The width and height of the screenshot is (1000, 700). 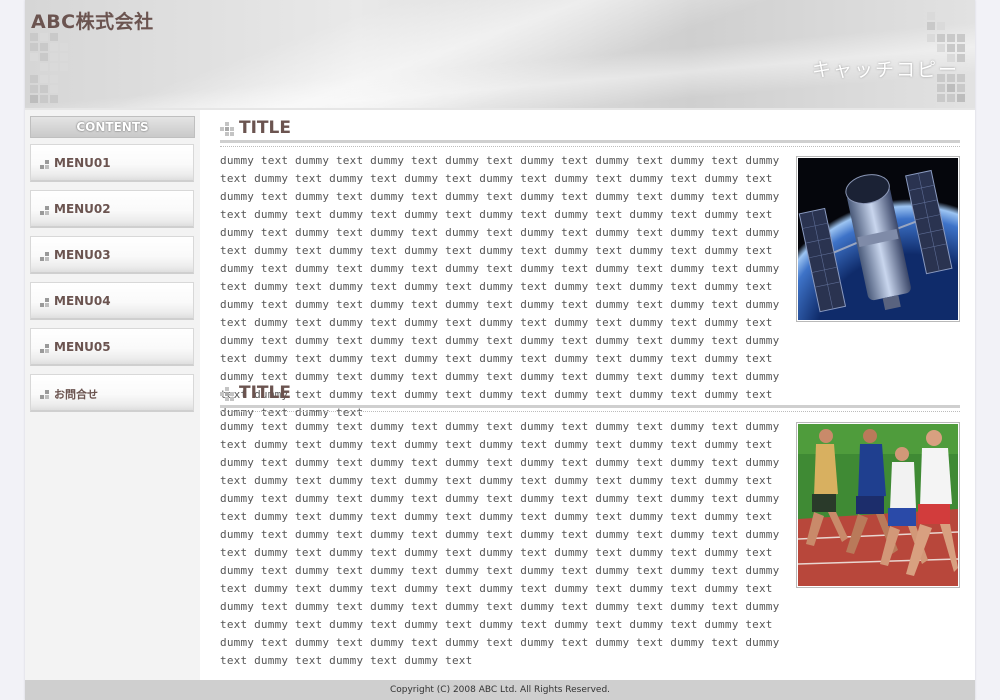 What do you see at coordinates (112, 347) in the screenshot?
I see `sidebar-item-menu05: MENU05` at bounding box center [112, 347].